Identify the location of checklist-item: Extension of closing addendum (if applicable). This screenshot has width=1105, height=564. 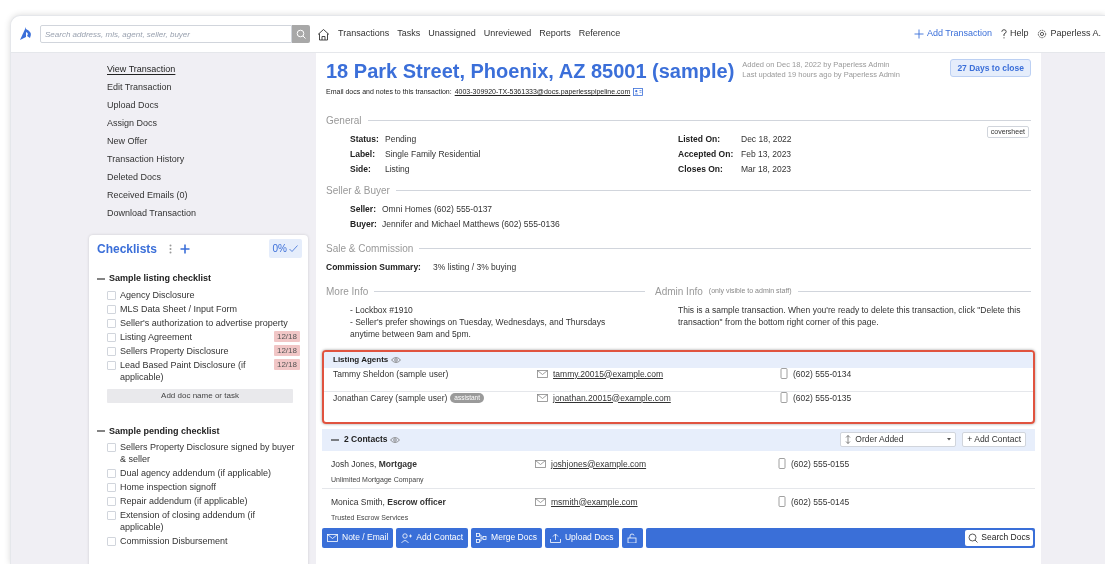
(210, 521).